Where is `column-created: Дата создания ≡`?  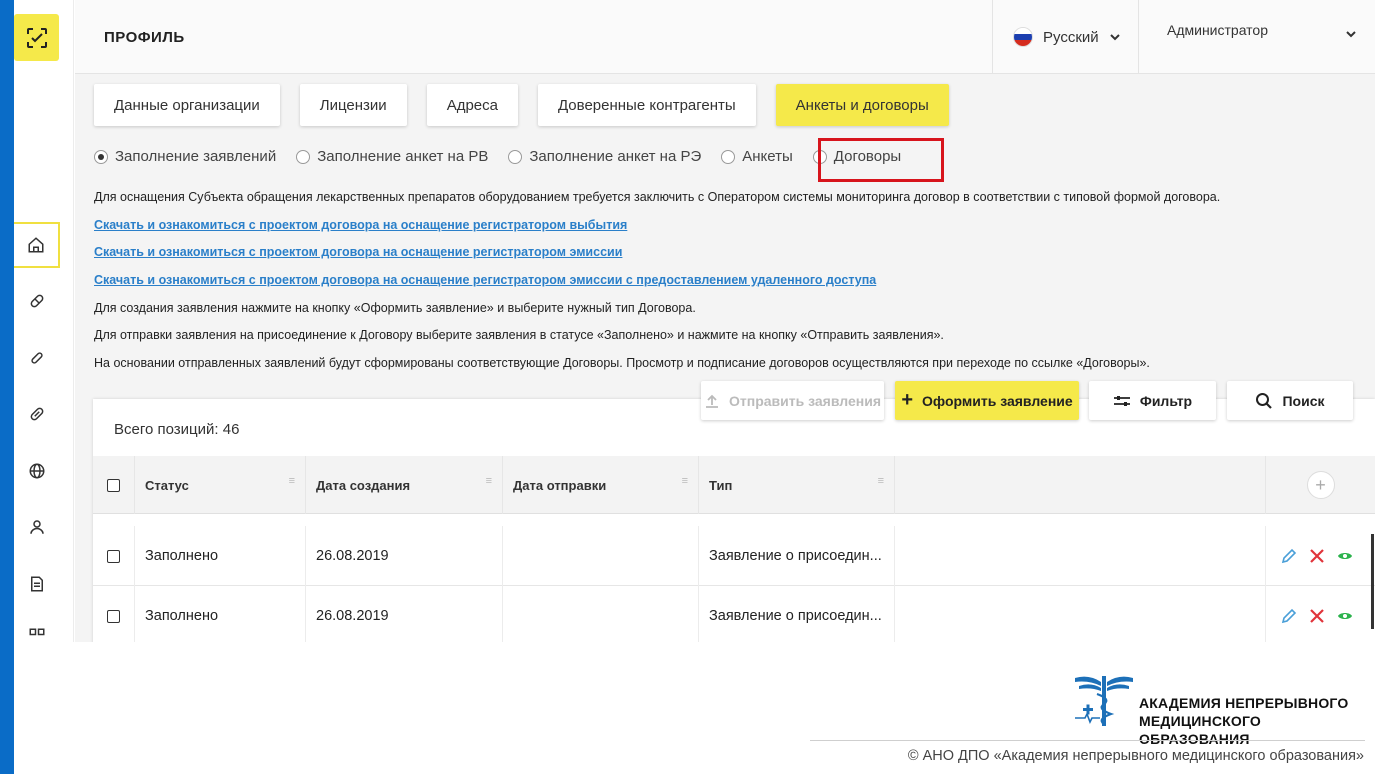 column-created: Дата создания ≡ is located at coordinates (404, 485).